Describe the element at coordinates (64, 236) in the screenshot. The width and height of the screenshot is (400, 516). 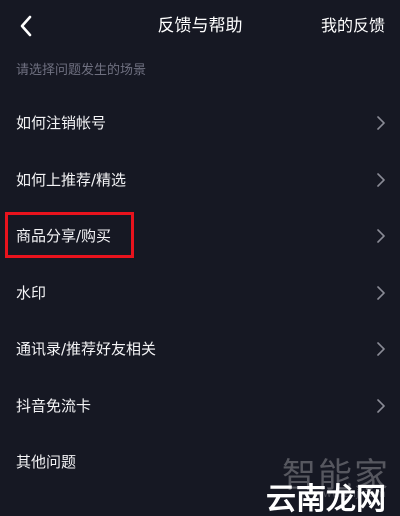
I see `list-item-label: 商品分享/购买` at that location.